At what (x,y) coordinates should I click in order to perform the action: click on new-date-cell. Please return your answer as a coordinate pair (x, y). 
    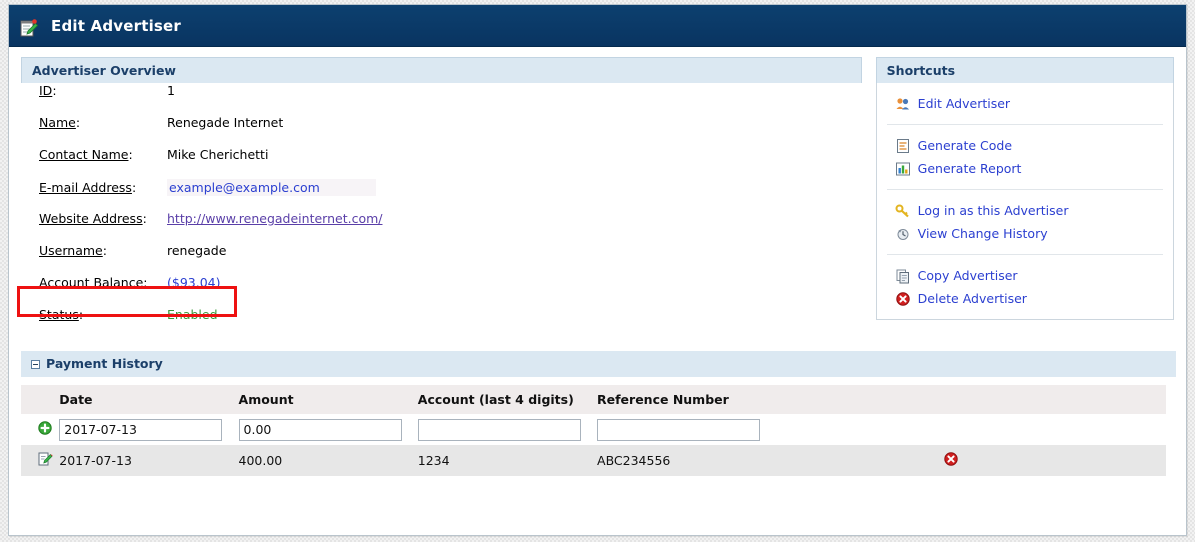
    Looking at the image, I should click on (149, 429).